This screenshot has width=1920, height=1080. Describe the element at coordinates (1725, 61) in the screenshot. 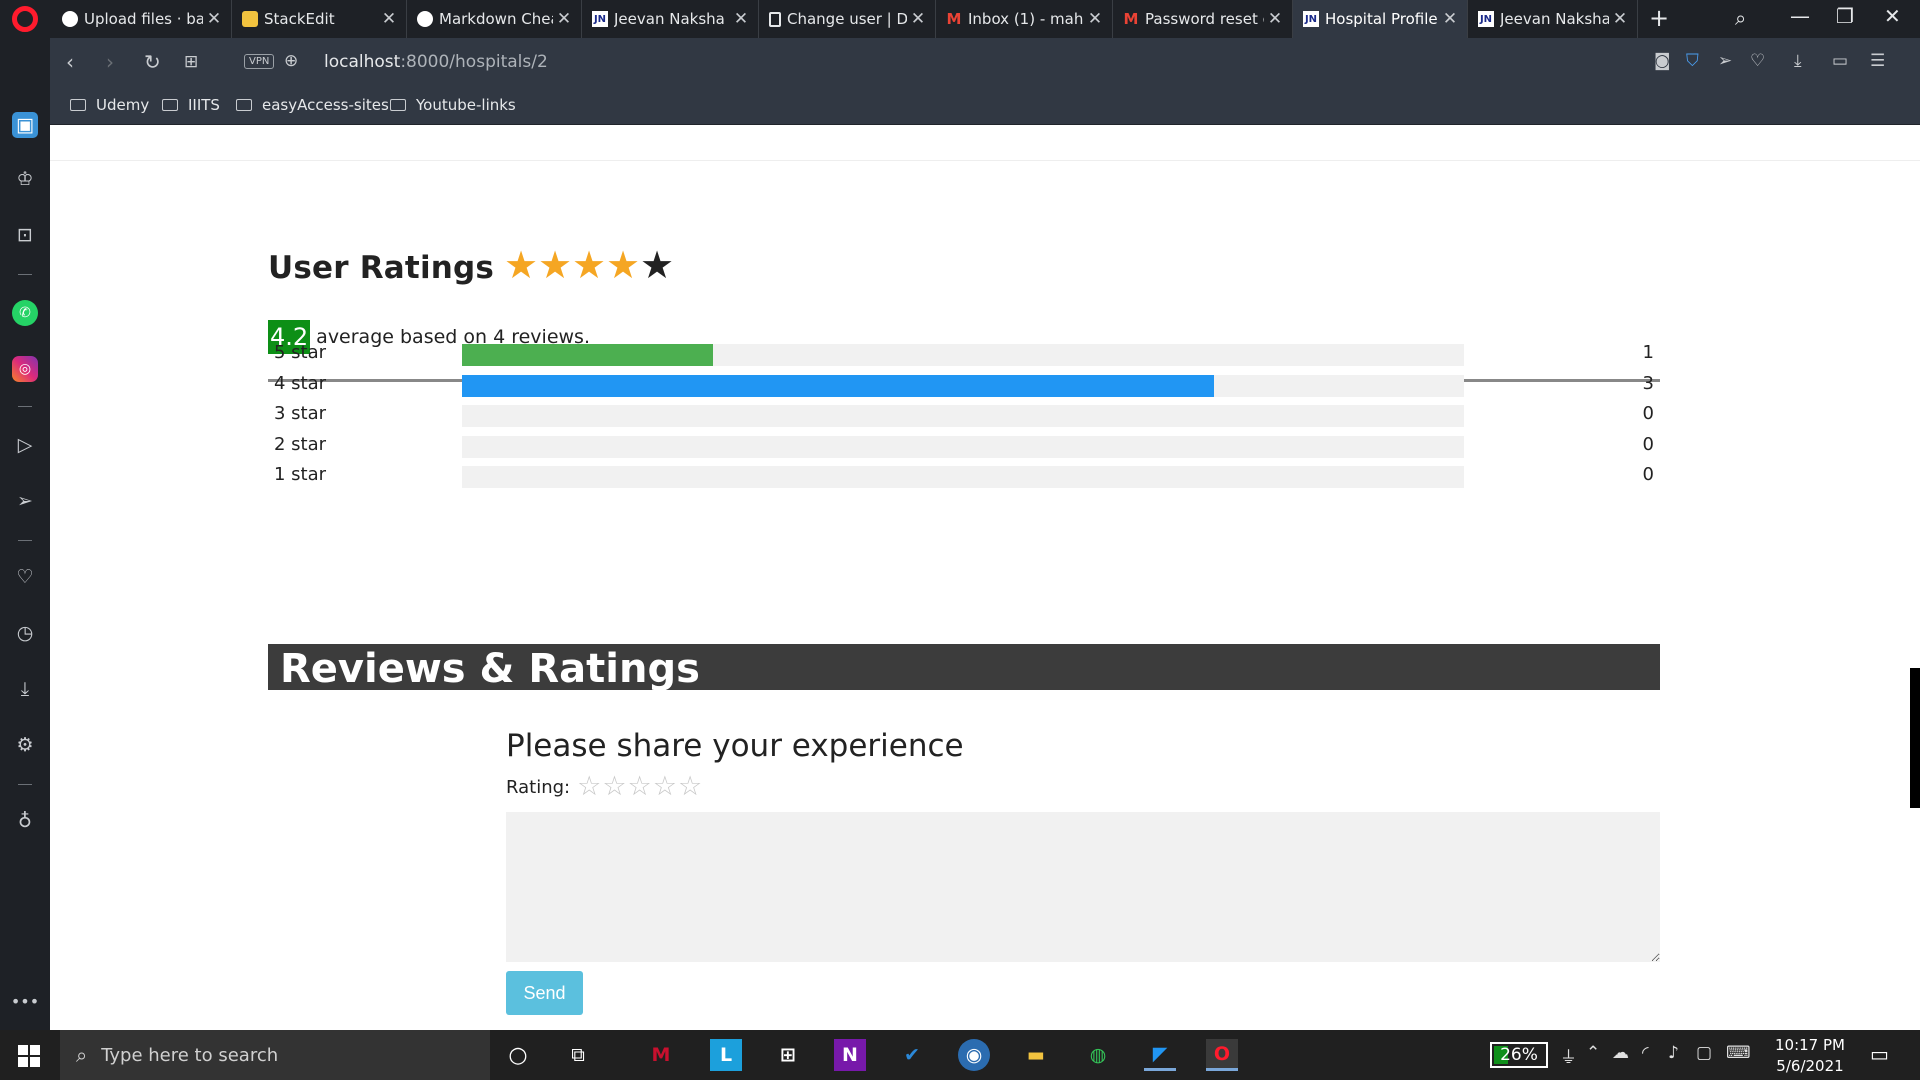

I see `send-icon: ➢` at that location.